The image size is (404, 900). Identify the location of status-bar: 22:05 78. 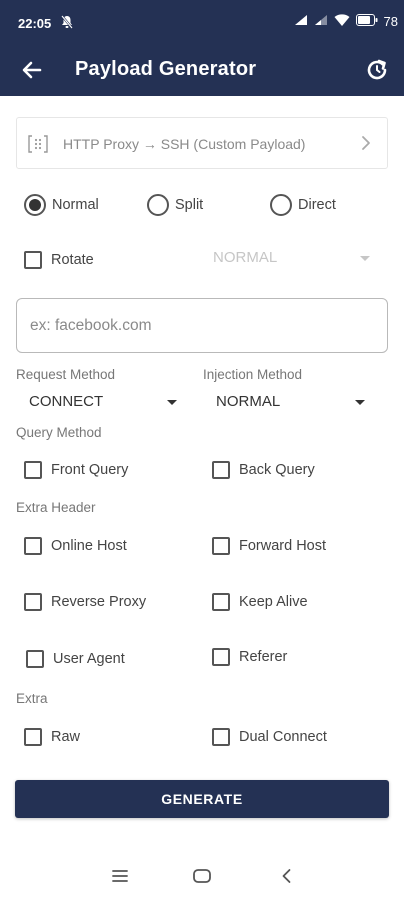
(202, 23).